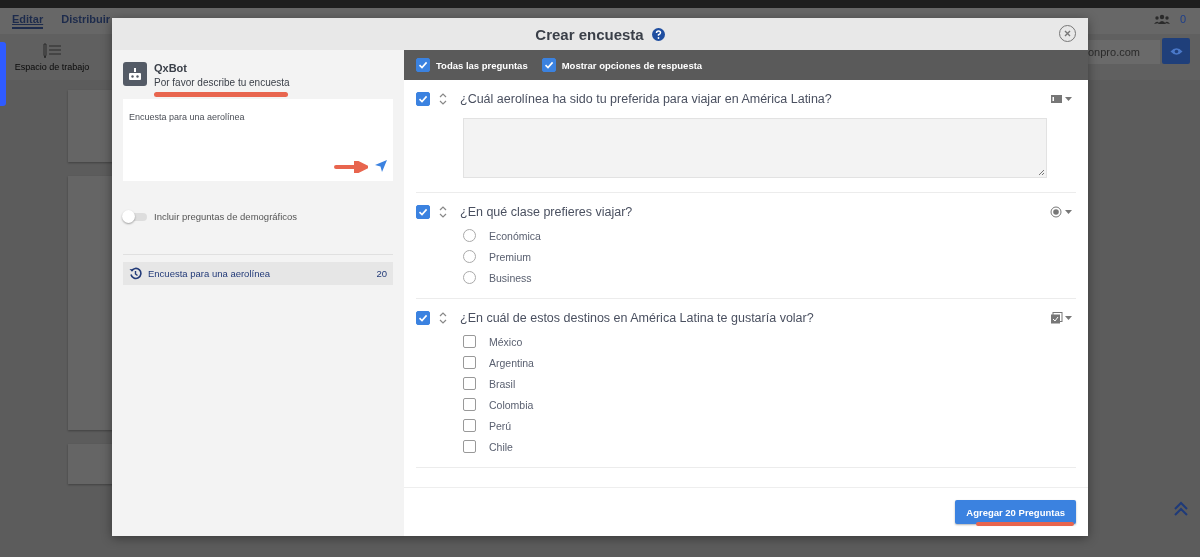 This screenshot has height=557, width=1200. Describe the element at coordinates (547, 212) in the screenshot. I see `question-text: ¿En qué clase prefieres viajar?` at that location.